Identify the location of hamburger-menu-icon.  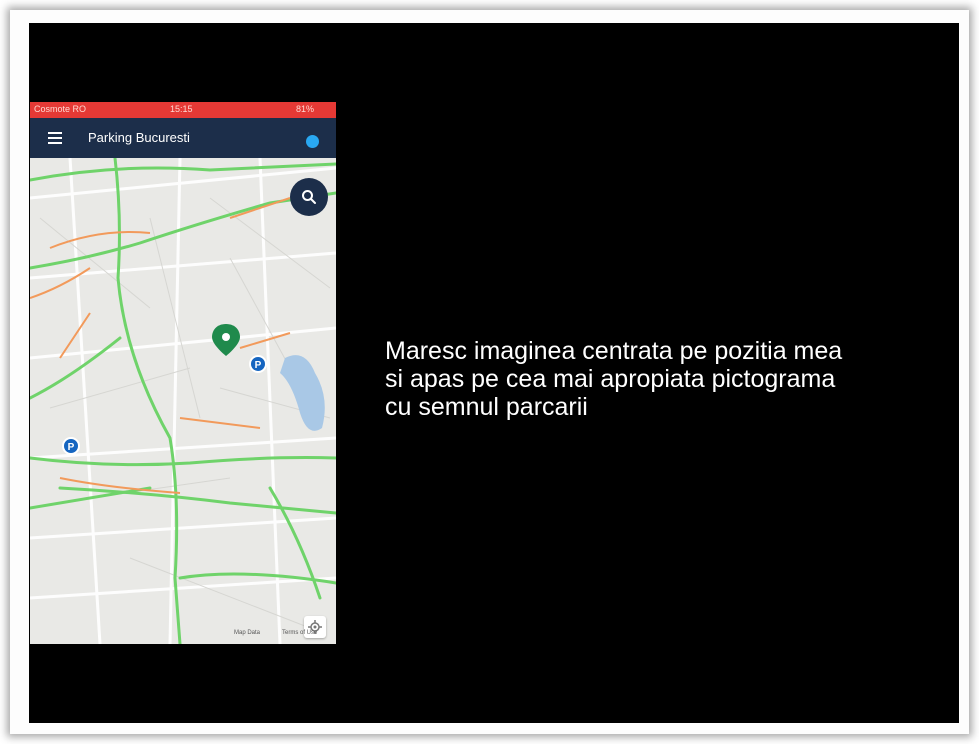
(55, 138).